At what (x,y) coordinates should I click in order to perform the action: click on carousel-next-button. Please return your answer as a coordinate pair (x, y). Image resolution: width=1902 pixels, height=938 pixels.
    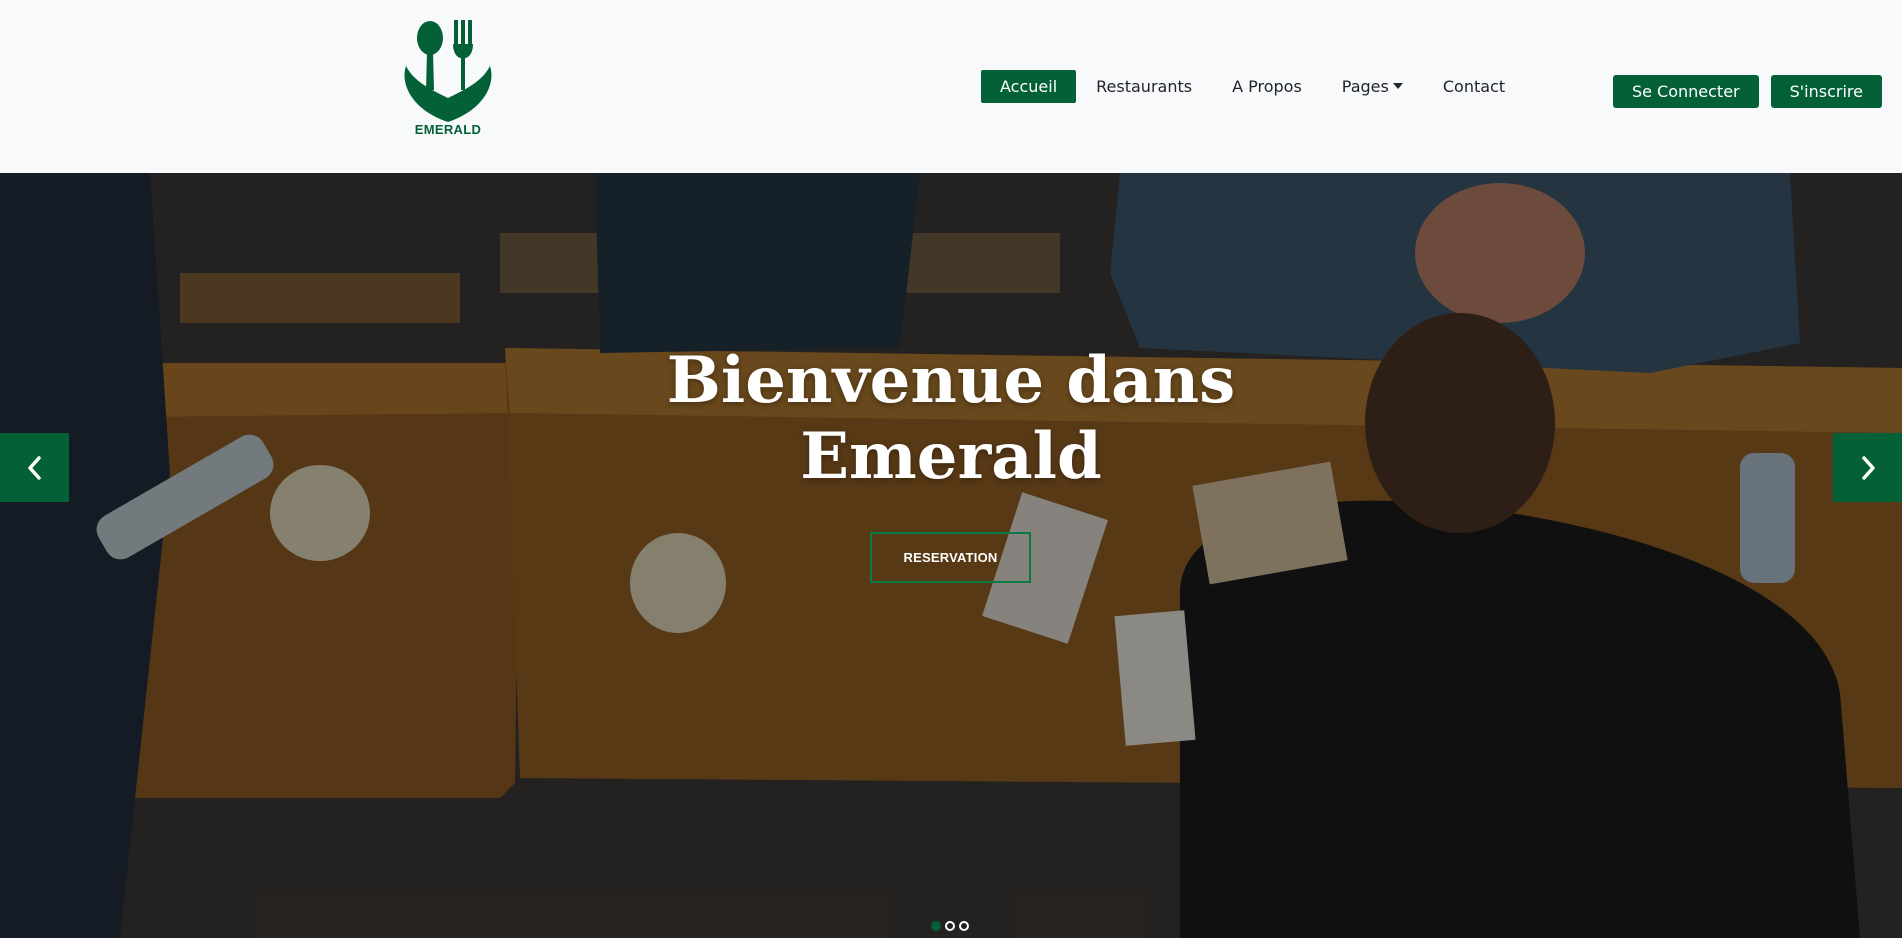
    Looking at the image, I should click on (1867, 467).